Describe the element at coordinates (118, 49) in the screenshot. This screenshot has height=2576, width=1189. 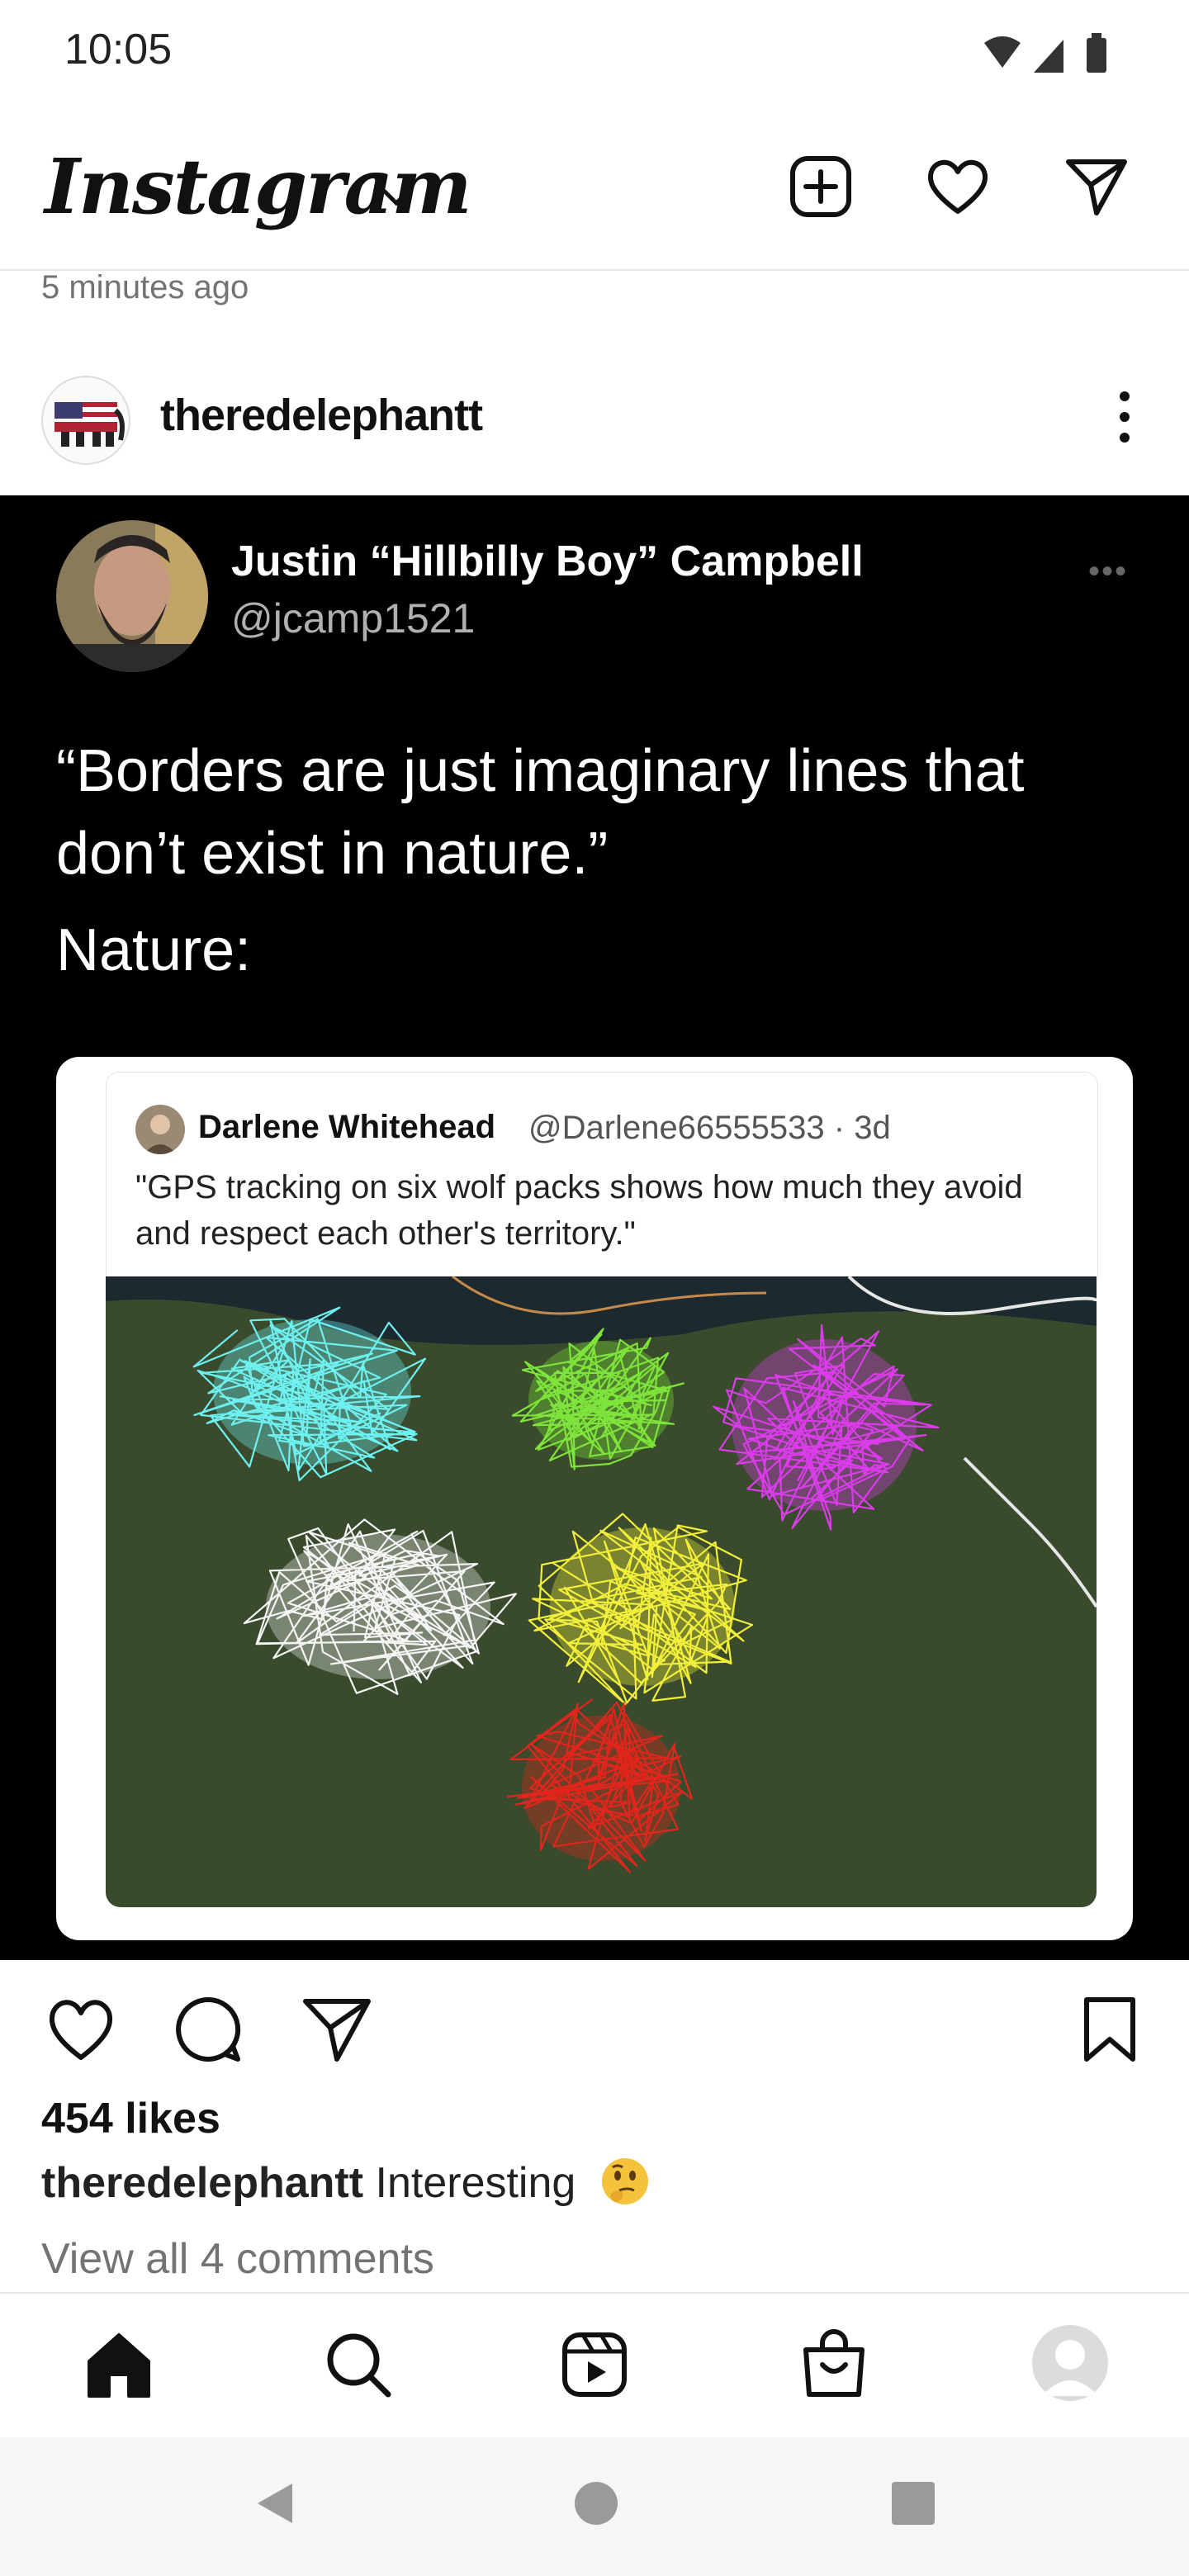
I see `status-time: 10:05` at that location.